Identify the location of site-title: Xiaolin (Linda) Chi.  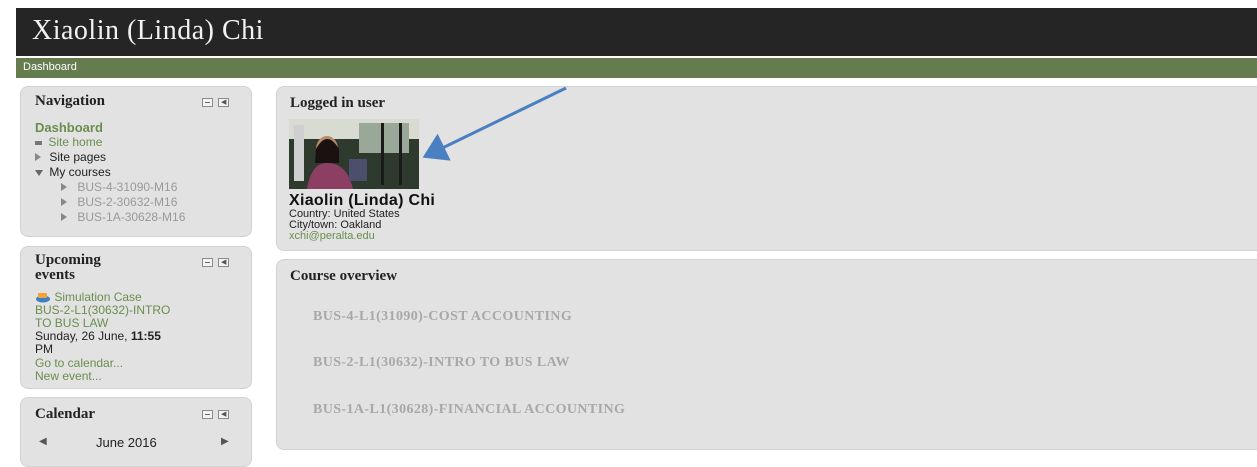
(148, 31).